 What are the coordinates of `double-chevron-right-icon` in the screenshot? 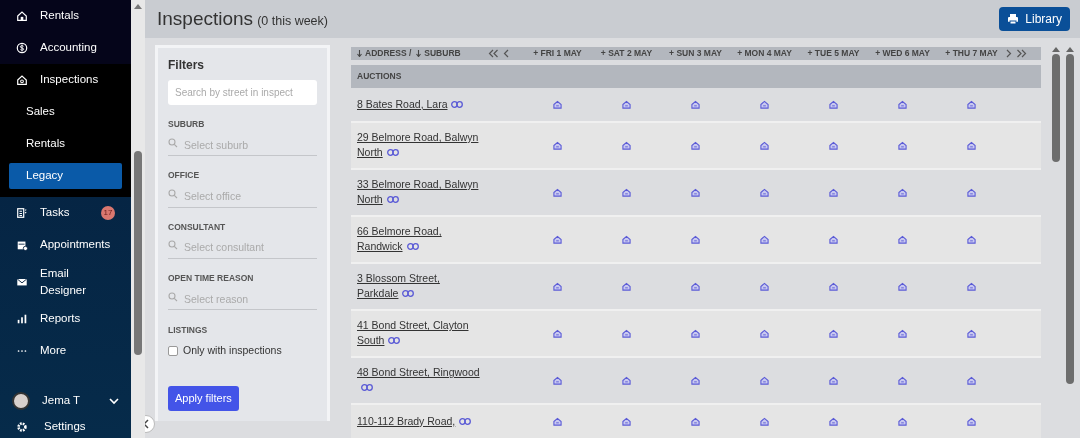 It's located at (1021, 53).